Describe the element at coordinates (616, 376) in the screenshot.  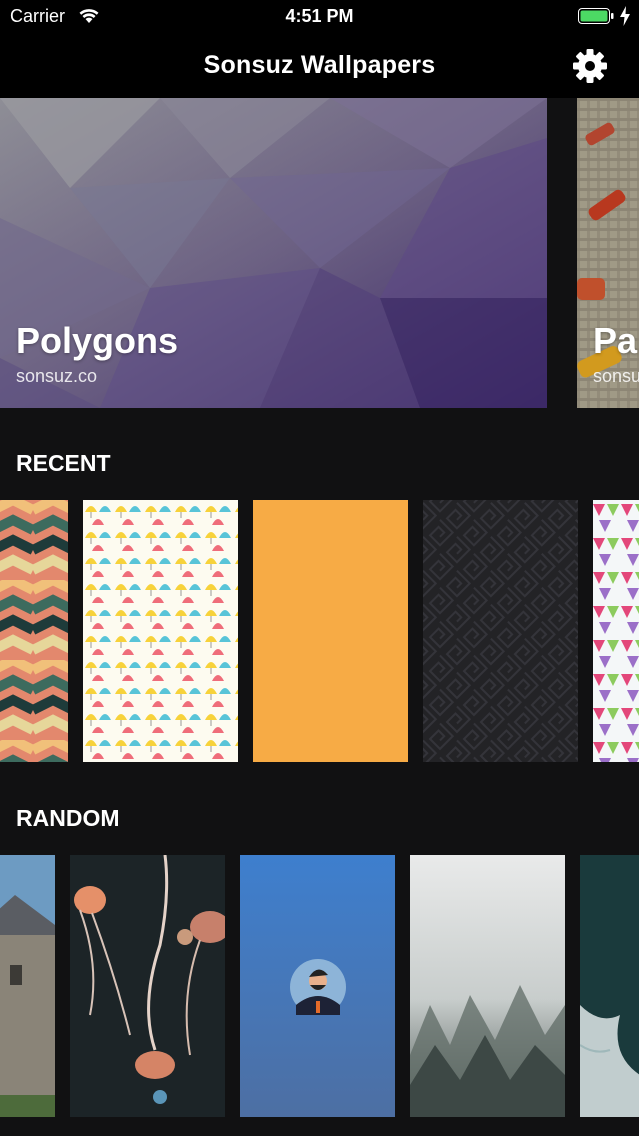
I see `featured-subtitle: sonsu` at that location.